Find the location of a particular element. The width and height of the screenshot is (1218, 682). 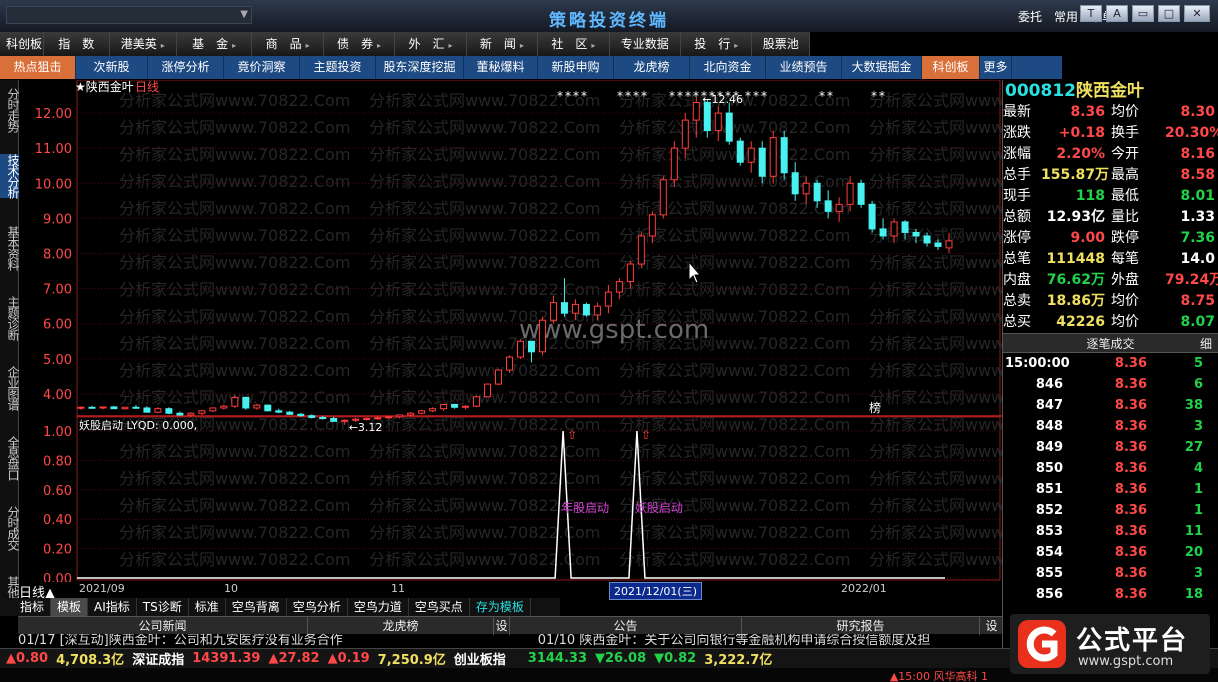

template-tab: 标准 is located at coordinates (207, 607).